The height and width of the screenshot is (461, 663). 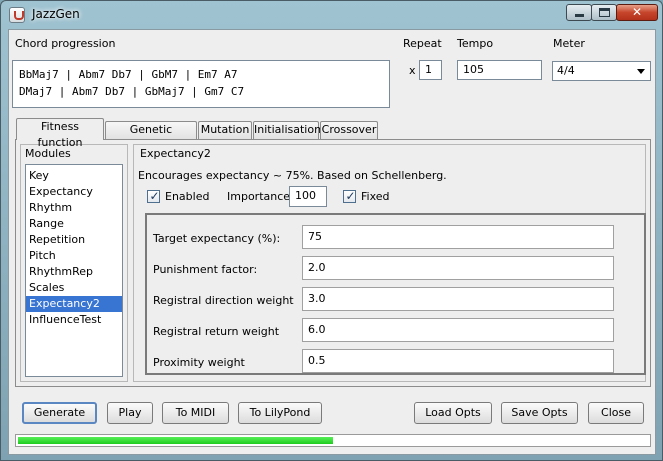 What do you see at coordinates (216, 331) in the screenshot?
I see `registral-return-weight-label: Registral return weight` at bounding box center [216, 331].